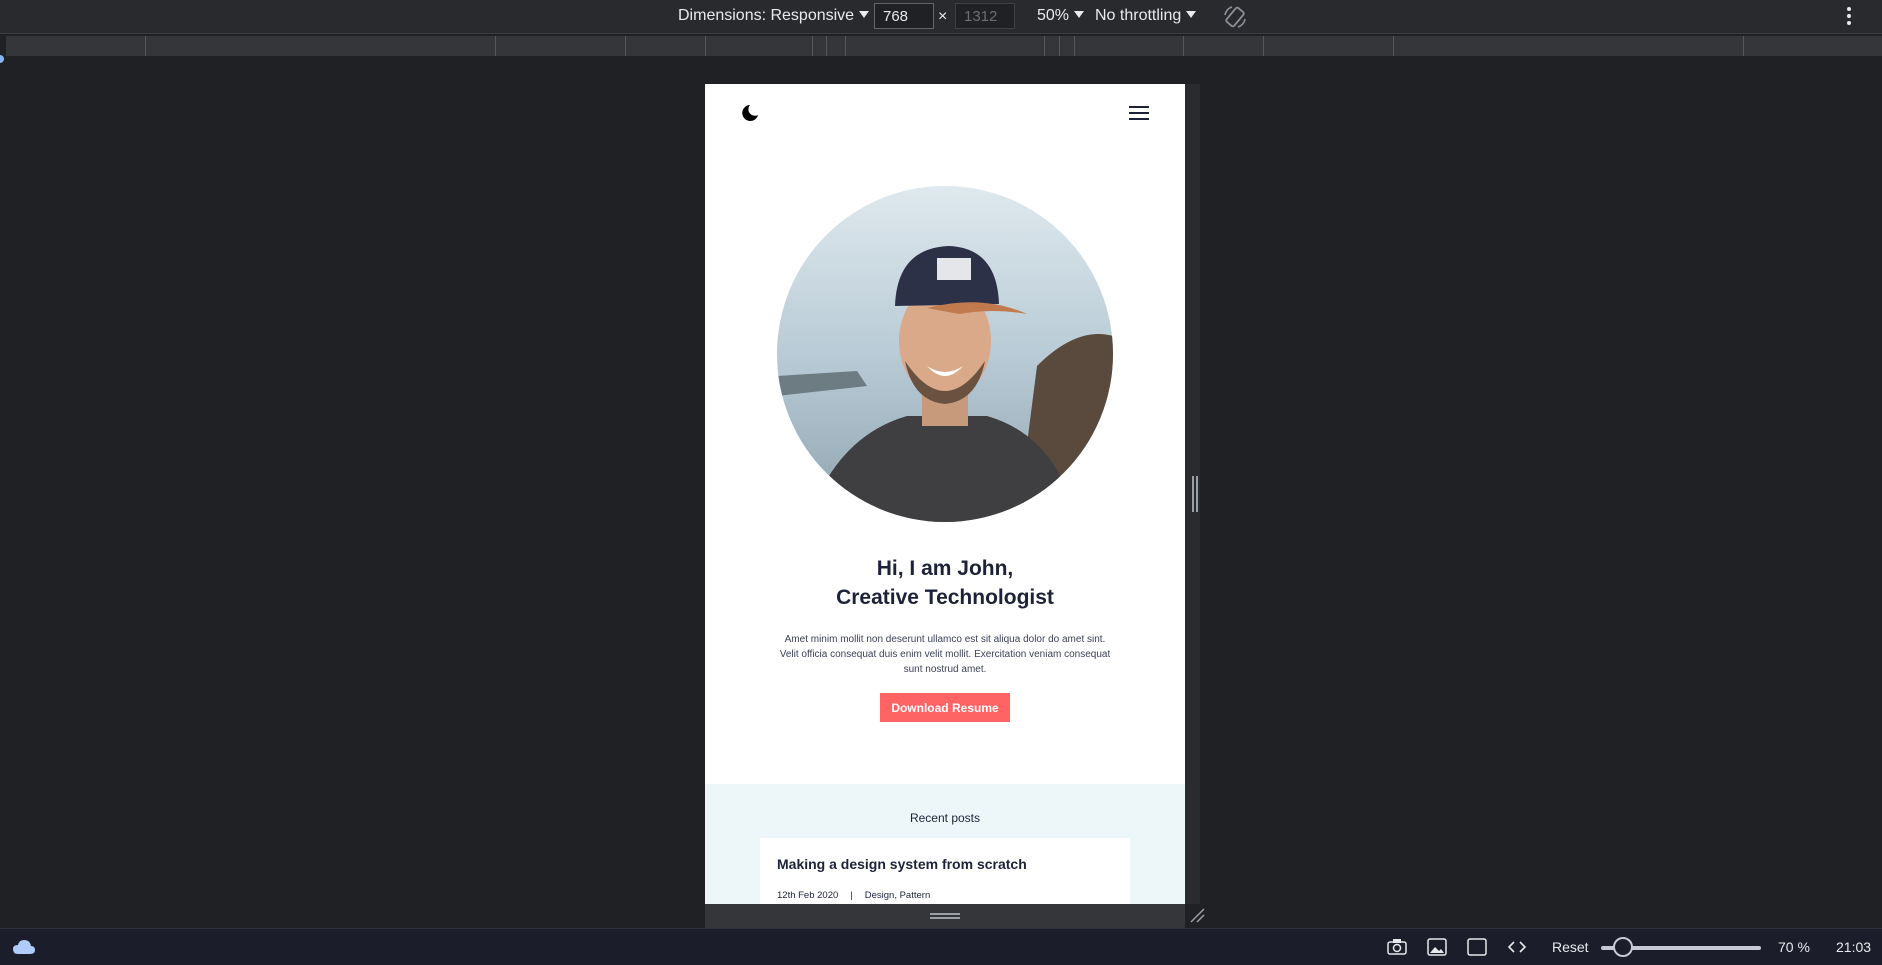 Image resolution: width=1882 pixels, height=965 pixels. I want to click on image-icon, so click(1437, 947).